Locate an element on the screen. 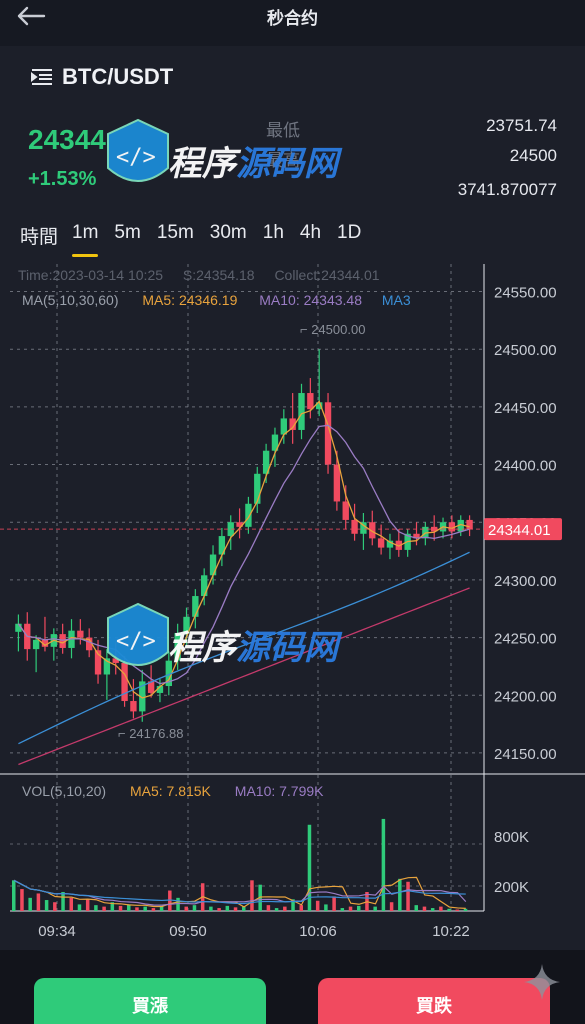 The image size is (585, 1024). vol-tick-label: 200K is located at coordinates (511, 887).